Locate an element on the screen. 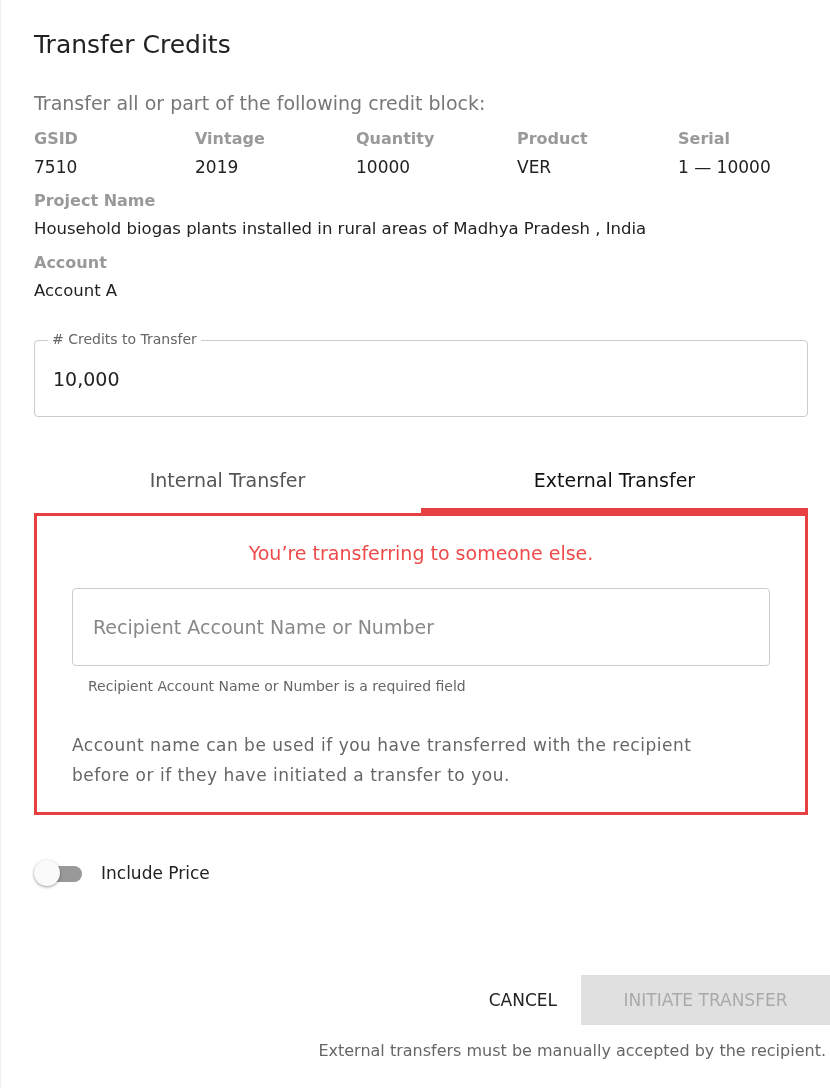 The width and height of the screenshot is (830, 1088). transfer-tab: External Transfer is located at coordinates (614, 484).